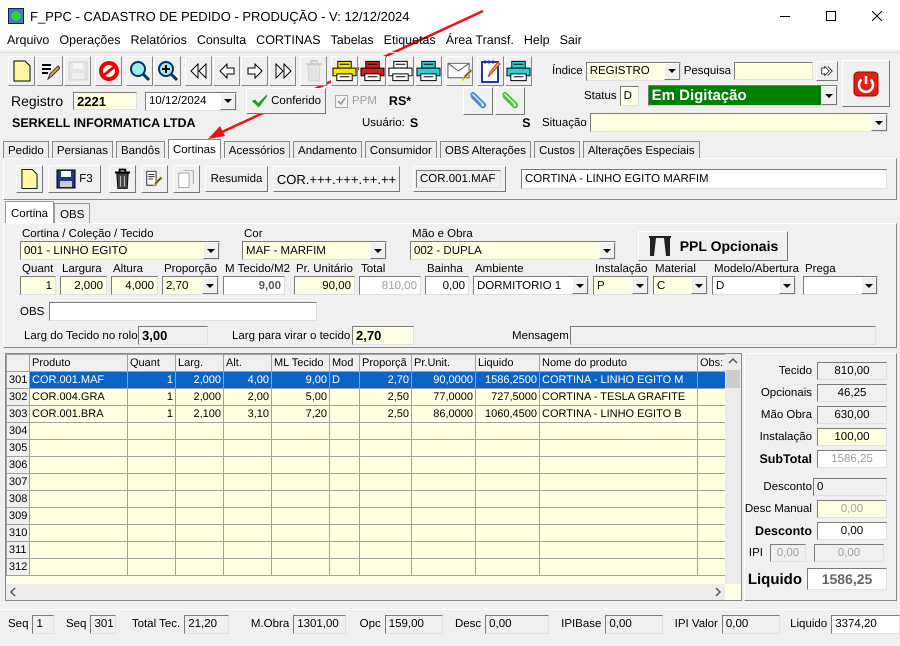 The image size is (900, 646). I want to click on dropdown-field: 001 - LINHO EGITO, so click(120, 250).